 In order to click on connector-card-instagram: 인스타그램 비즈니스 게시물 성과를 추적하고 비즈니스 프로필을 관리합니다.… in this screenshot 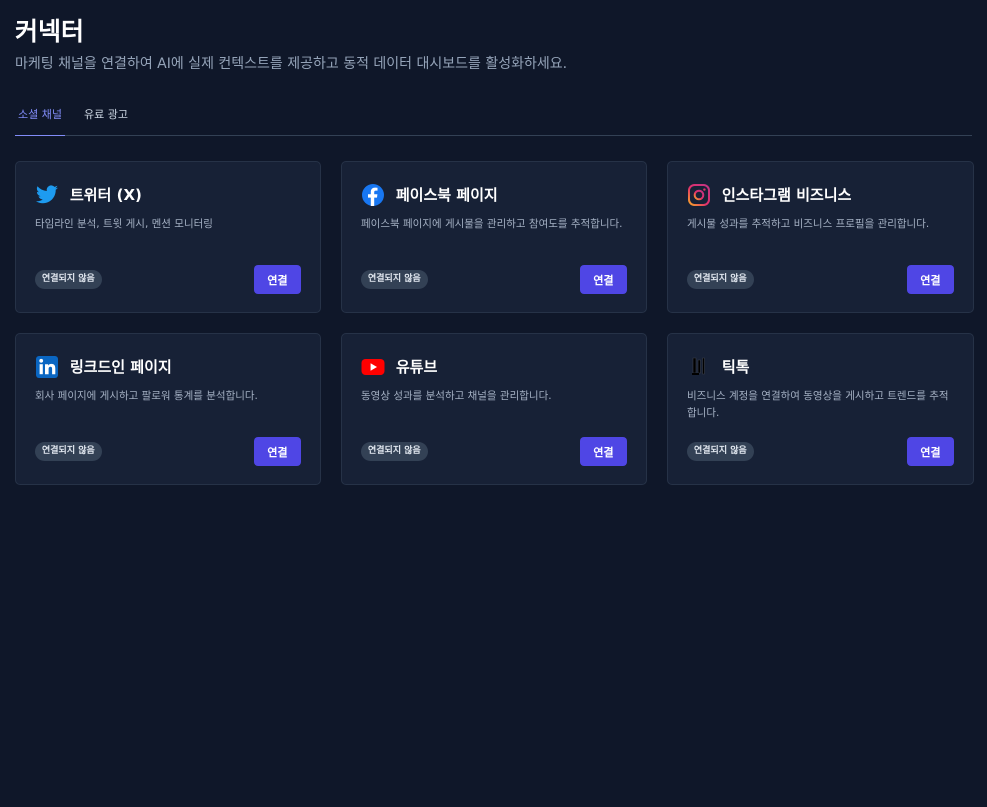, I will do `click(820, 237)`.